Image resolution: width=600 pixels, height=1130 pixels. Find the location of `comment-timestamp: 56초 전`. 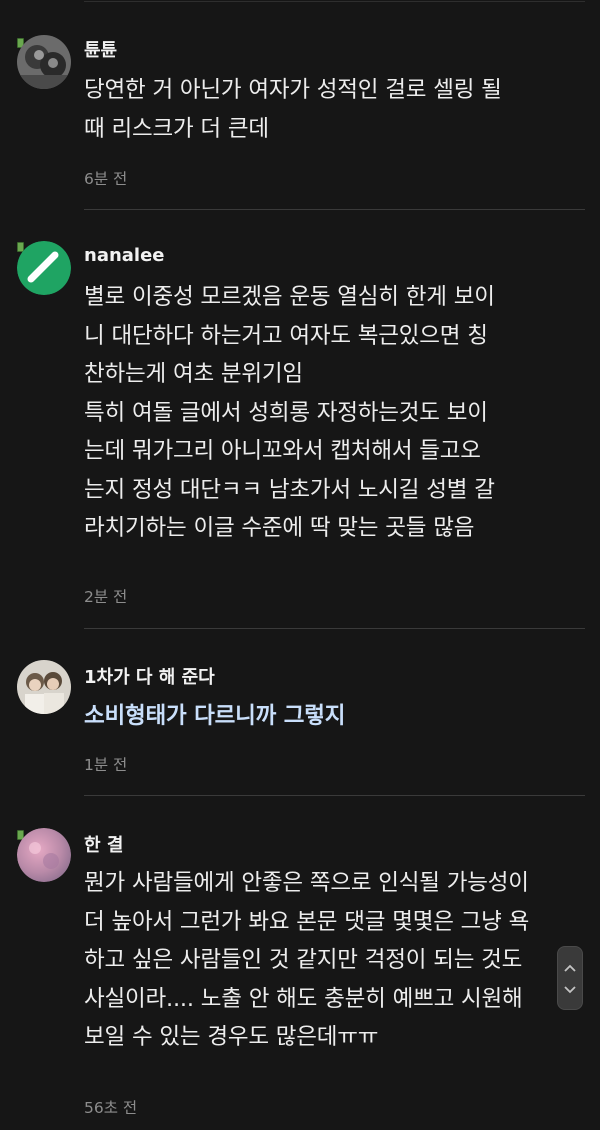

comment-timestamp: 56초 전 is located at coordinates (111, 1108).